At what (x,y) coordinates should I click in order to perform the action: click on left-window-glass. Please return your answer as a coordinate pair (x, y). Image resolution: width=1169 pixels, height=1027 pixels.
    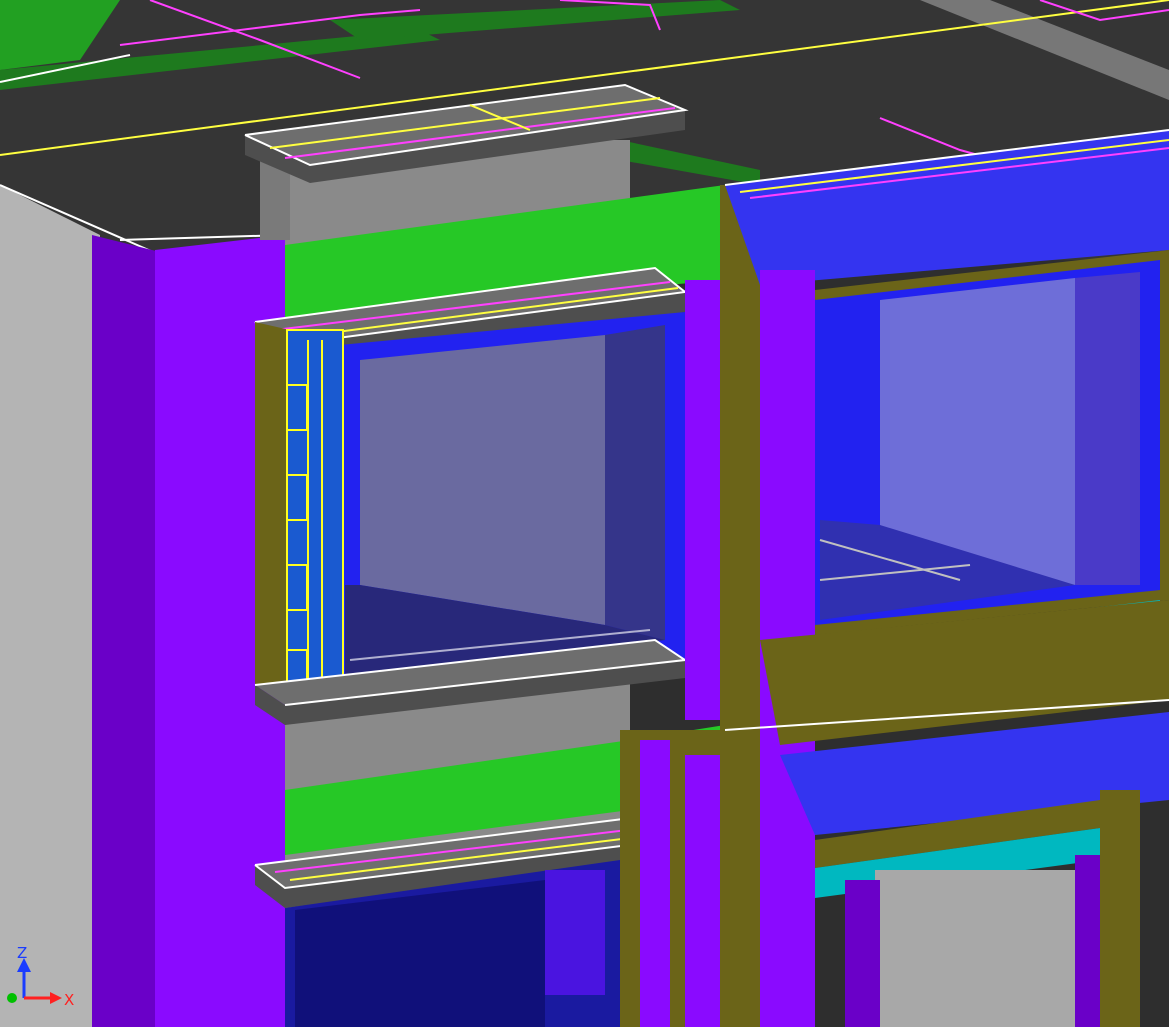
    Looking at the image, I should click on (505, 502).